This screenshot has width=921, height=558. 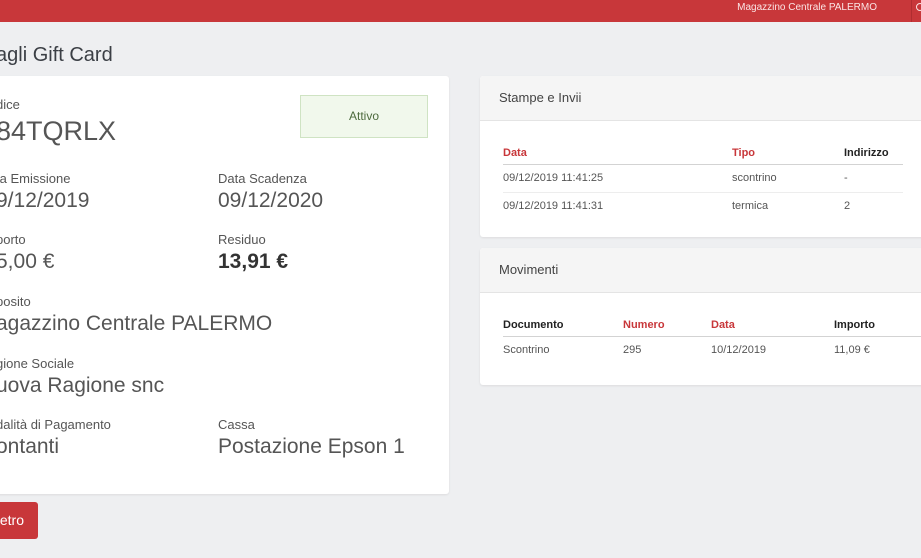 What do you see at coordinates (703, 206) in the screenshot?
I see `table-row: 09/12/2019 11:41:31 termica 2` at bounding box center [703, 206].